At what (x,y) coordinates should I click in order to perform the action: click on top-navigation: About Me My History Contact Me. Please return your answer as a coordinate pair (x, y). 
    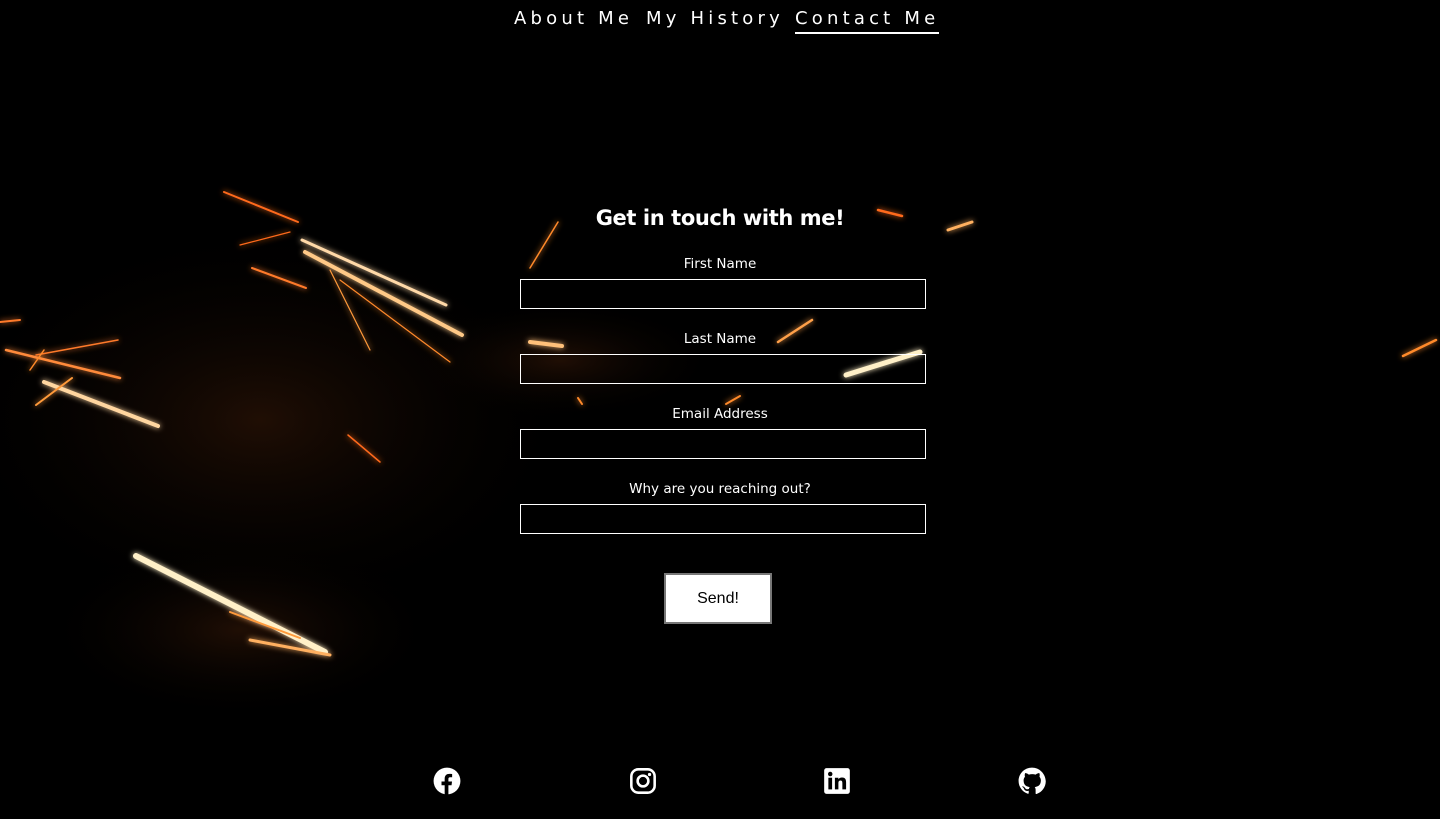
    Looking at the image, I should click on (720, 22).